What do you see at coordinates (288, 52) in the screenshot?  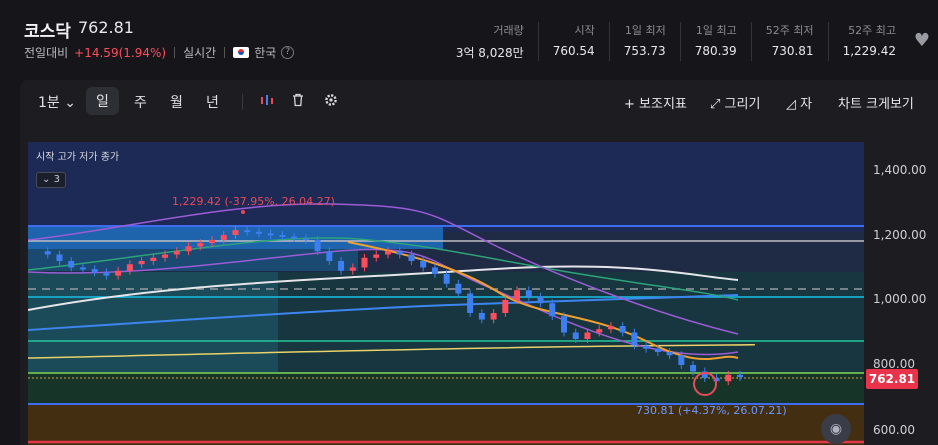 I see `help-icon: ?` at bounding box center [288, 52].